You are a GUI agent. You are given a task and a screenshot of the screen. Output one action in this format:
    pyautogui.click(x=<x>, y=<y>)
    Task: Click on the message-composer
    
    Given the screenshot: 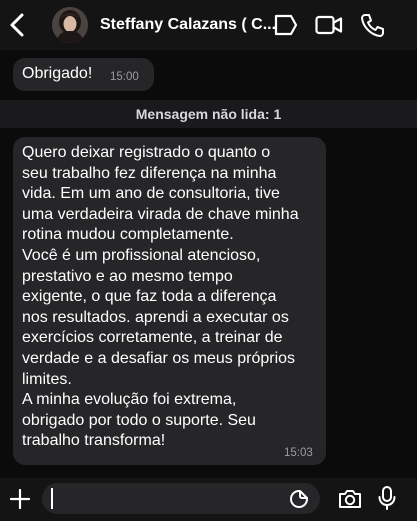 What is the action you would take?
    pyautogui.click(x=208, y=499)
    